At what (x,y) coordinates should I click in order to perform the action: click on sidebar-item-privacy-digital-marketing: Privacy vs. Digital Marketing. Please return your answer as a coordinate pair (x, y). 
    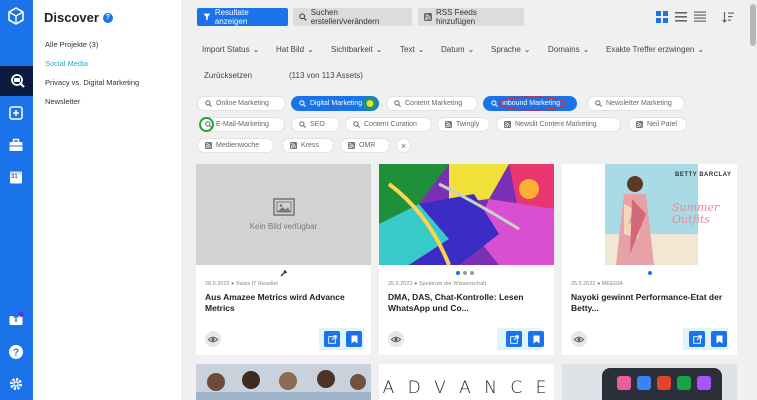
    Looking at the image, I should click on (92, 82).